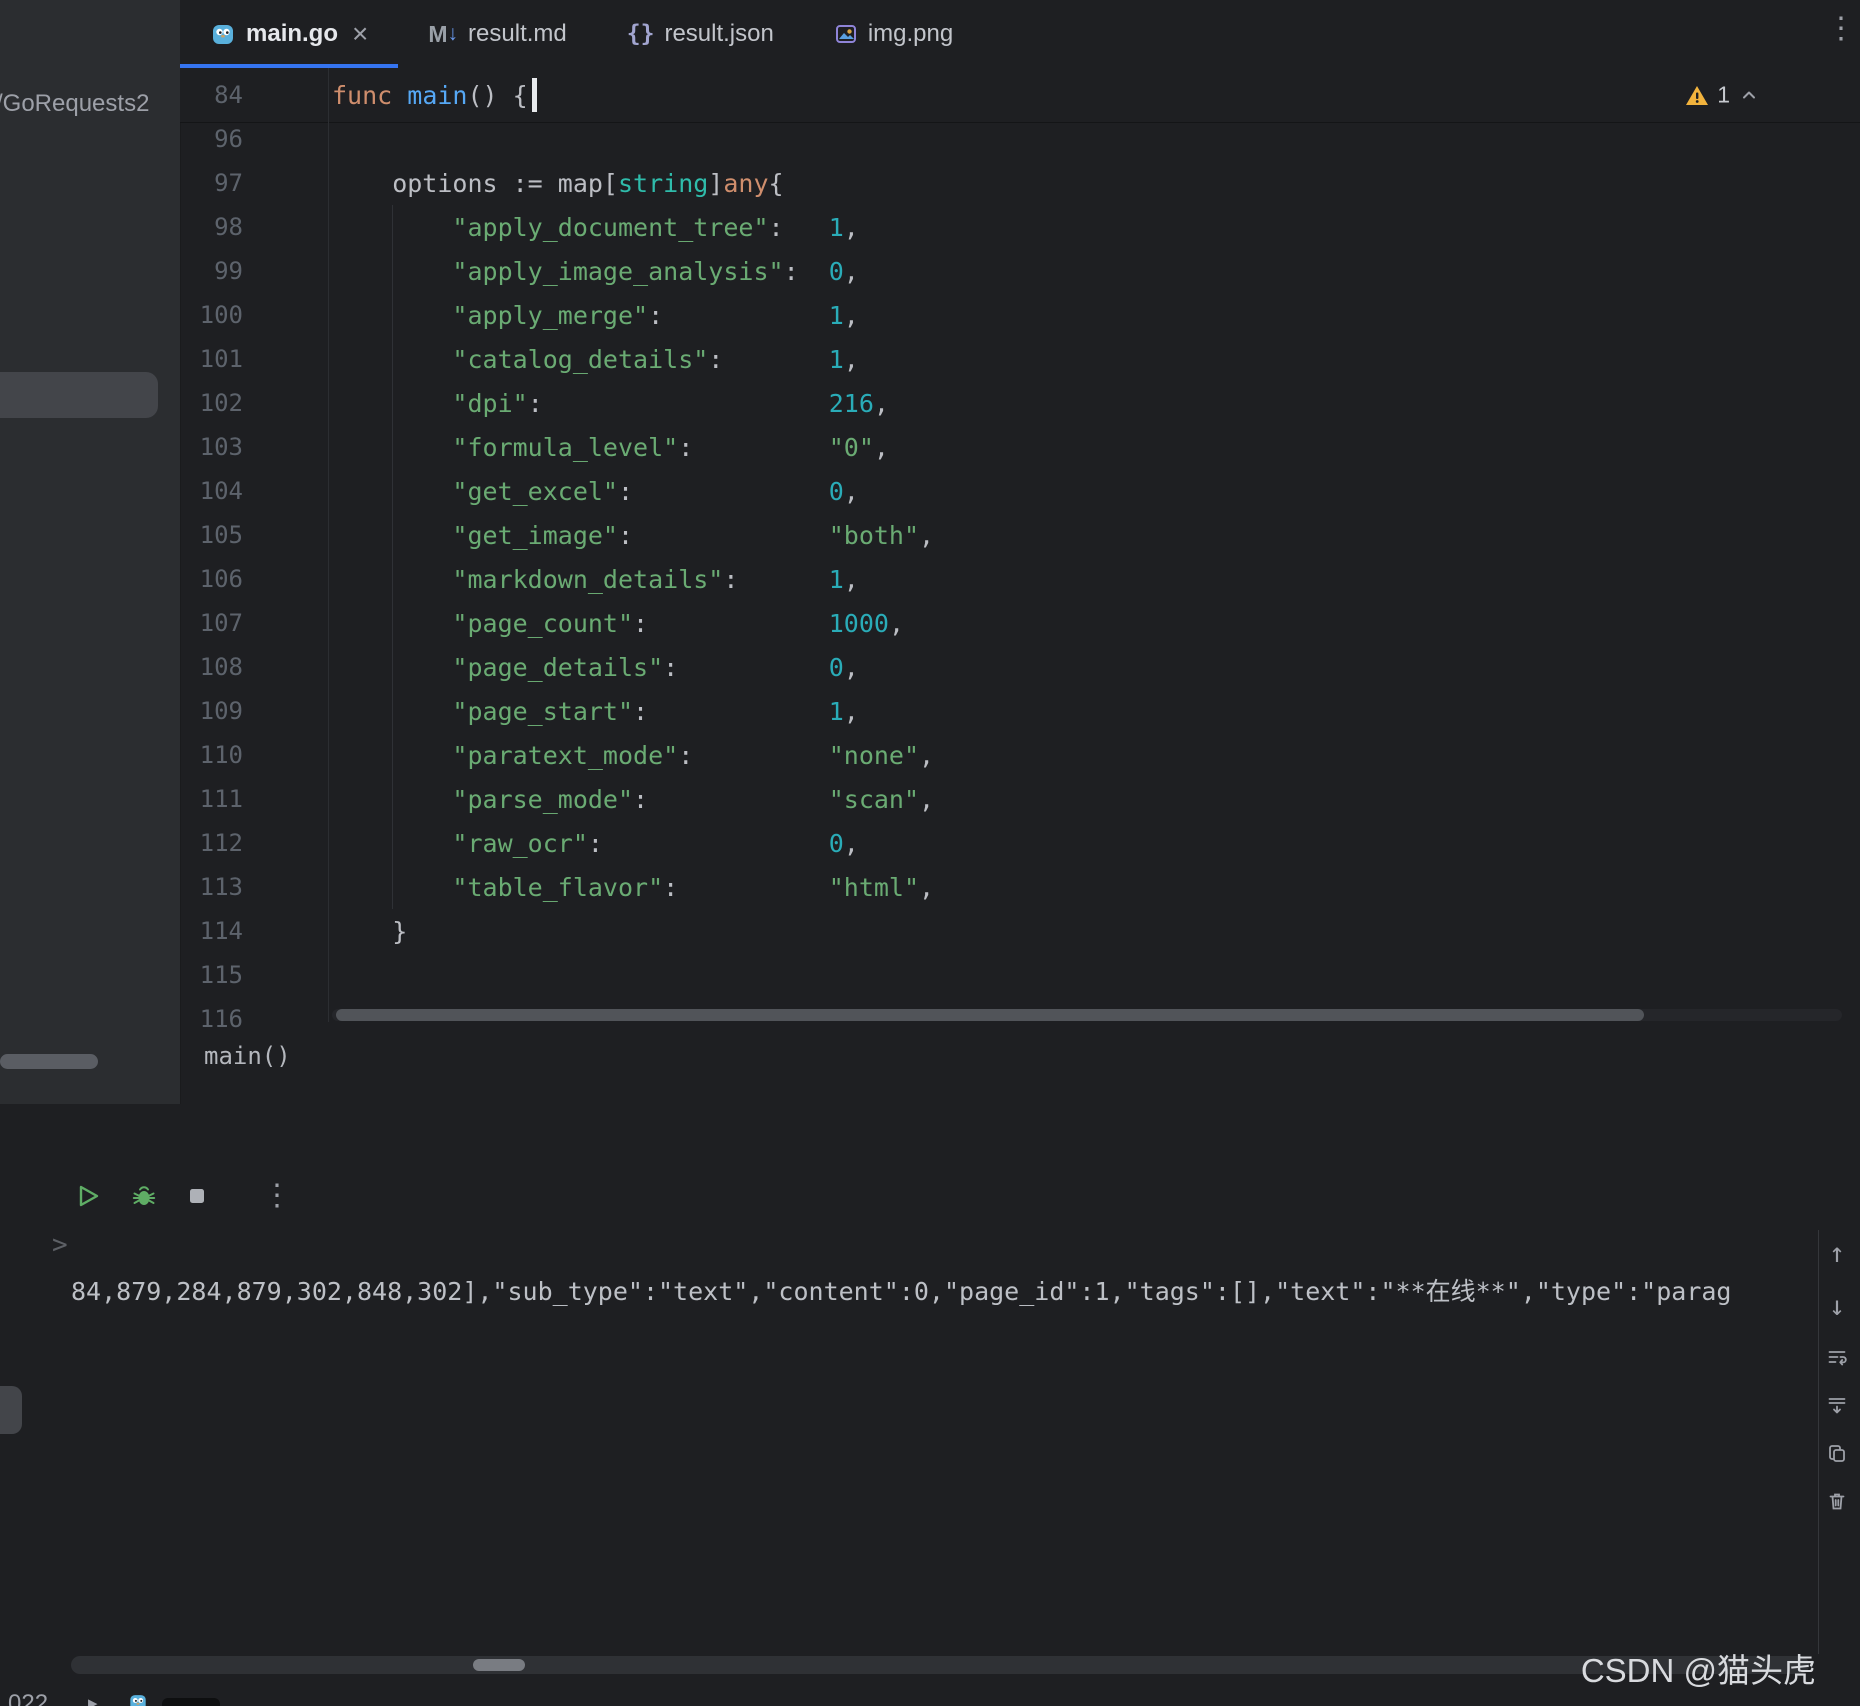 The width and height of the screenshot is (1860, 1706). What do you see at coordinates (1837, 1405) in the screenshot?
I see `scroll-end-icon` at bounding box center [1837, 1405].